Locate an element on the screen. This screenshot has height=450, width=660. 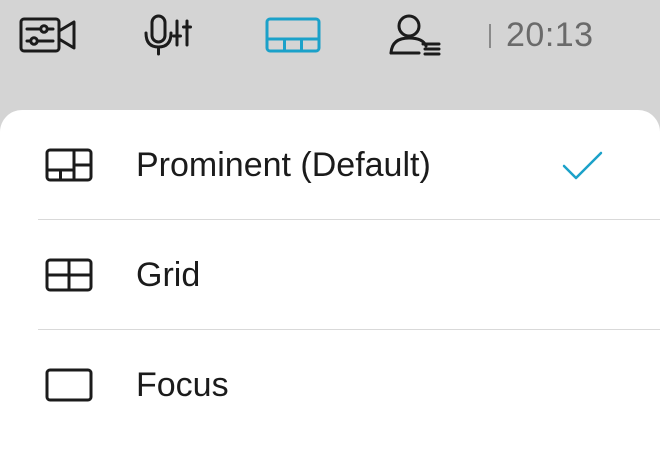
layout-option-label: Focus is located at coordinates (182, 385).